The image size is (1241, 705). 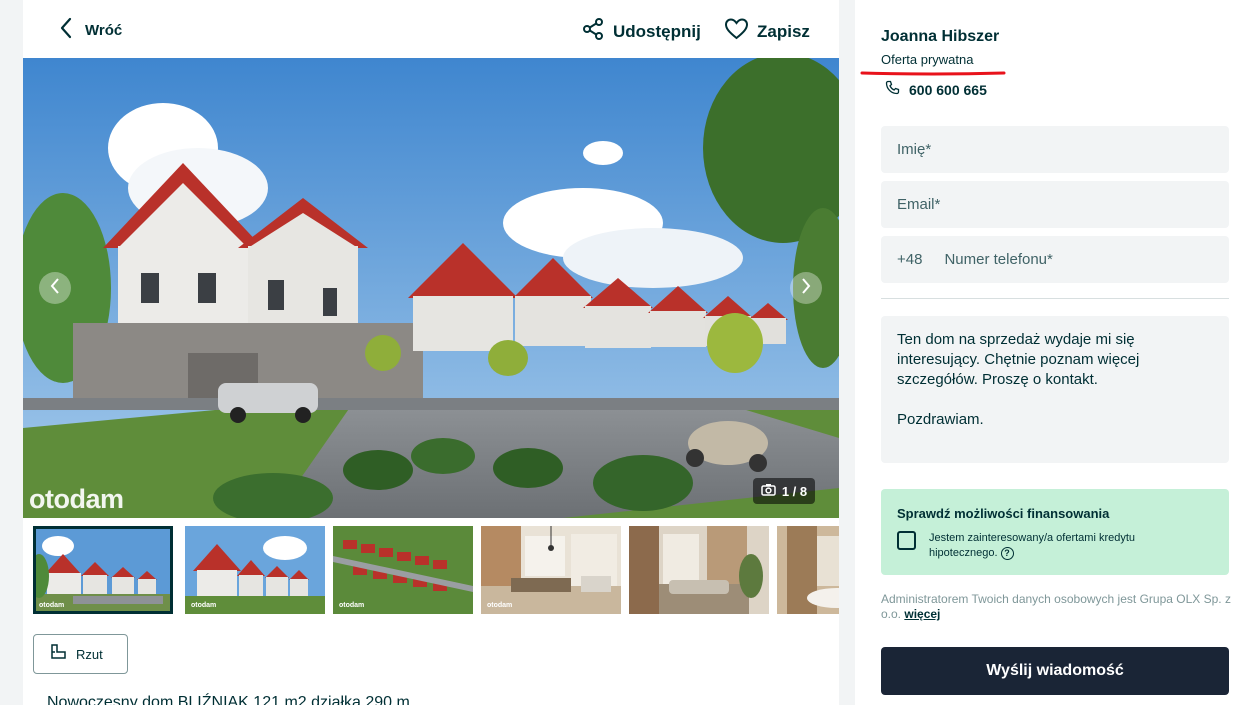 I want to click on form-divider, so click(x=1055, y=298).